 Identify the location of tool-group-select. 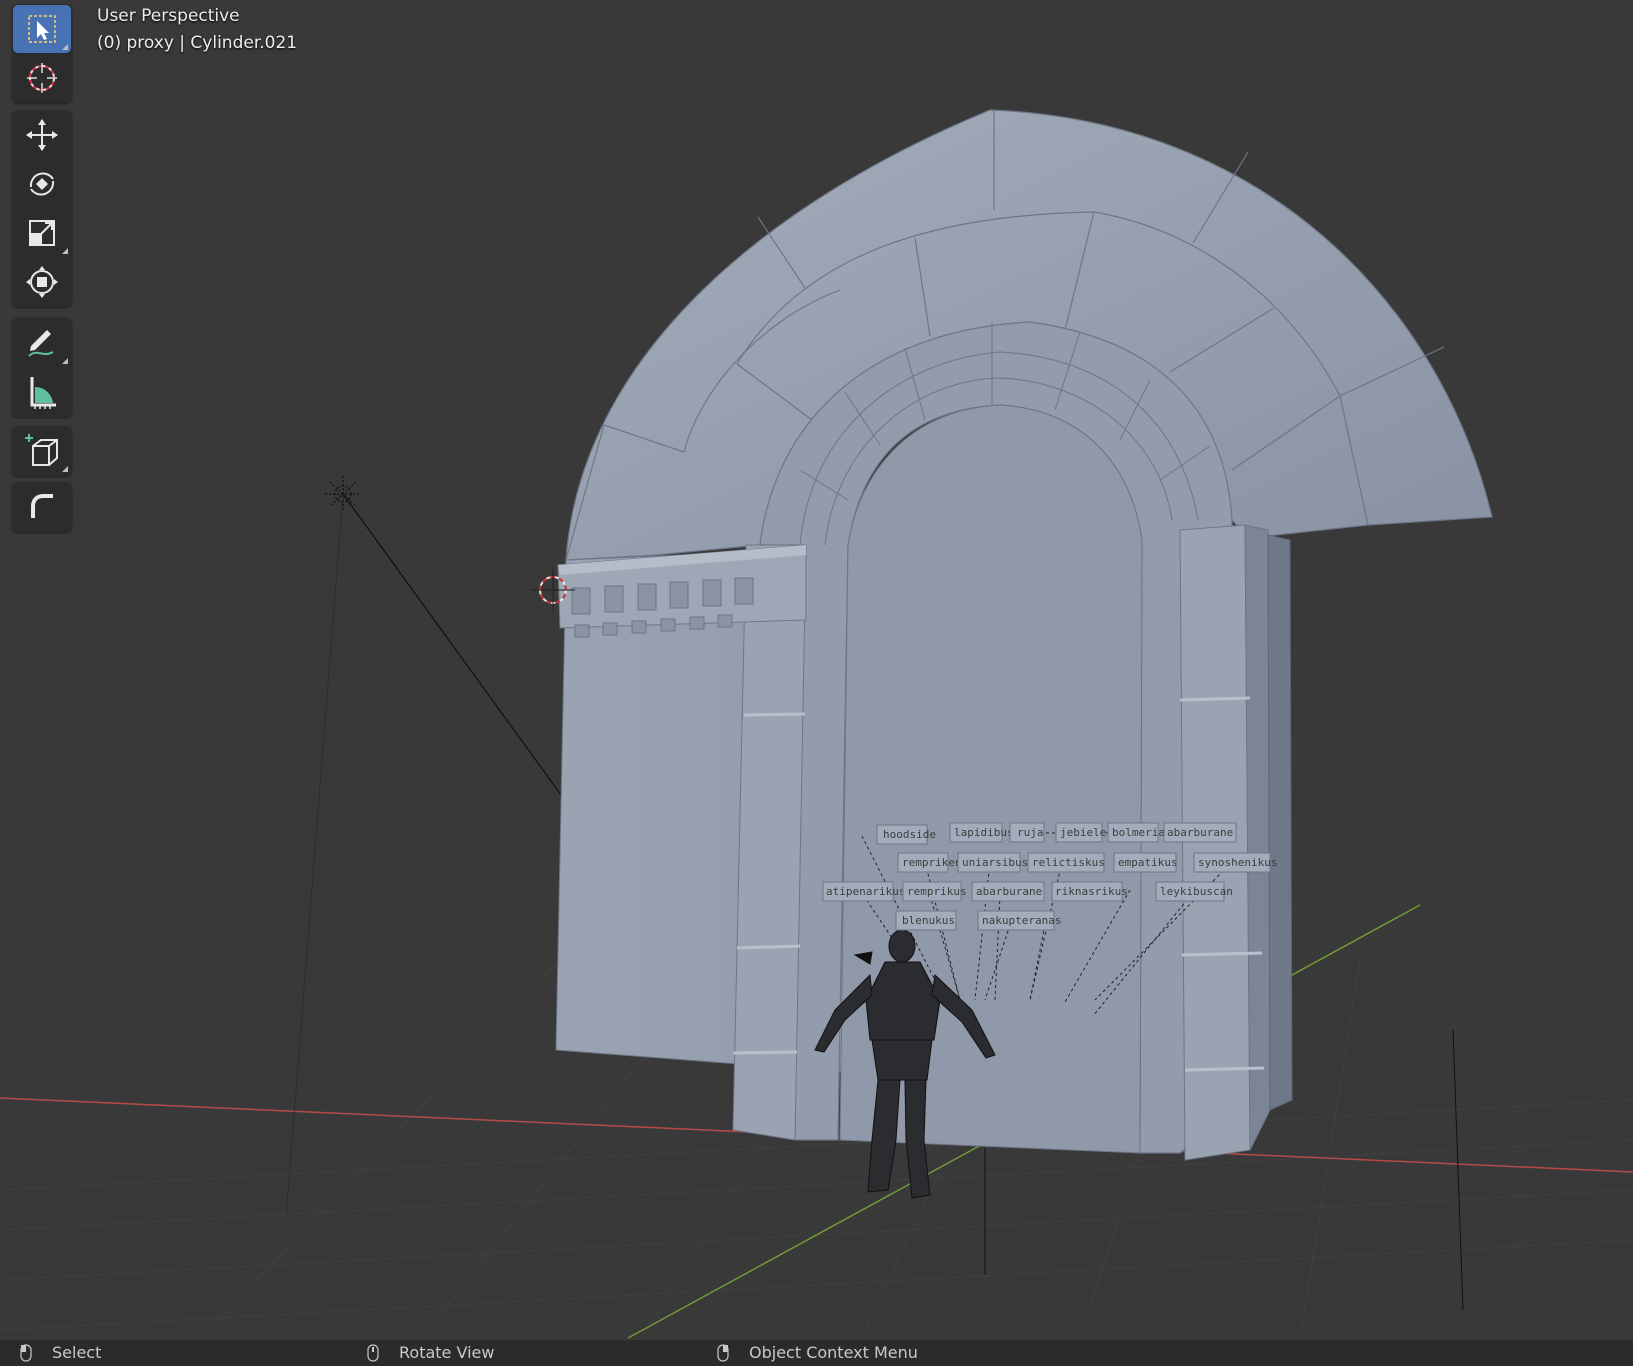
(42, 53).